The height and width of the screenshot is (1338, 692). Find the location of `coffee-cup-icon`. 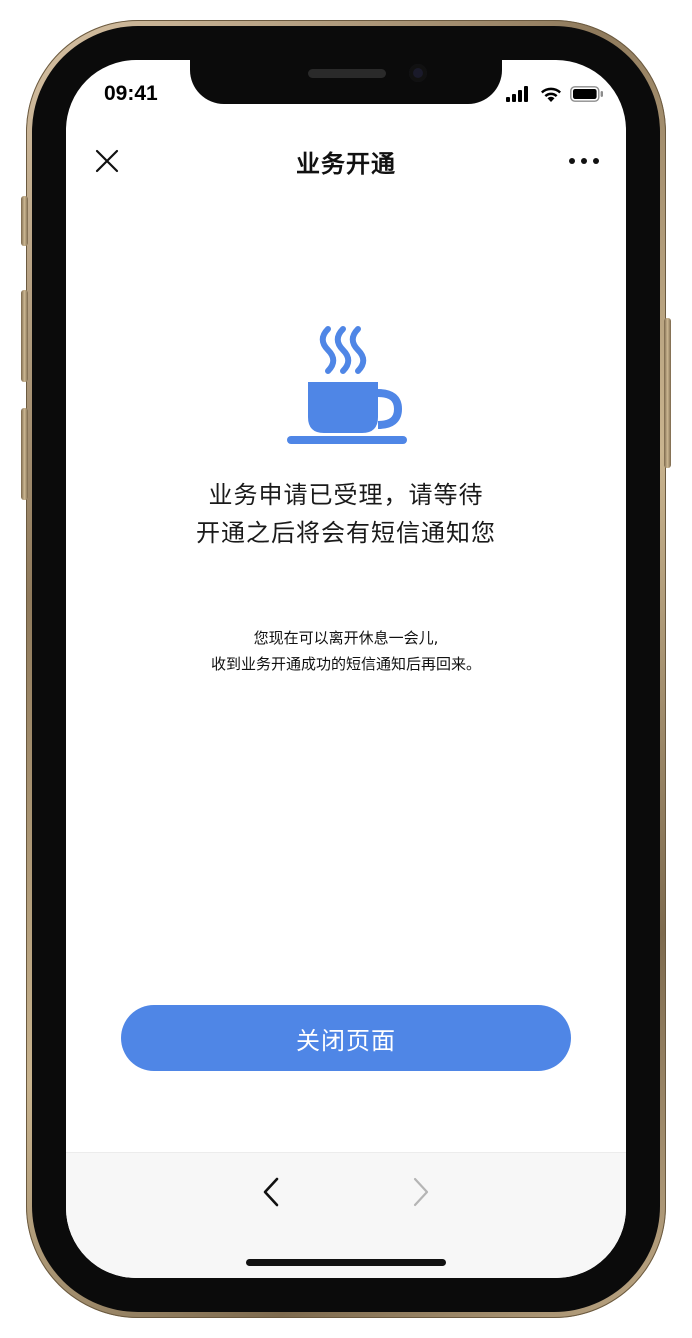

coffee-cup-icon is located at coordinates (347, 385).